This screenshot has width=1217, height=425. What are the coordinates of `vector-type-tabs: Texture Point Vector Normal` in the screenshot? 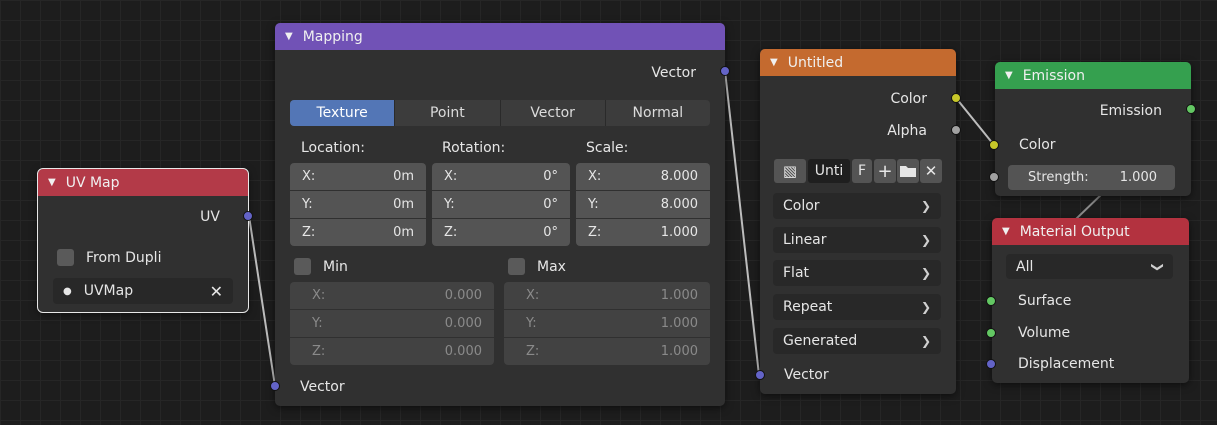 It's located at (500, 113).